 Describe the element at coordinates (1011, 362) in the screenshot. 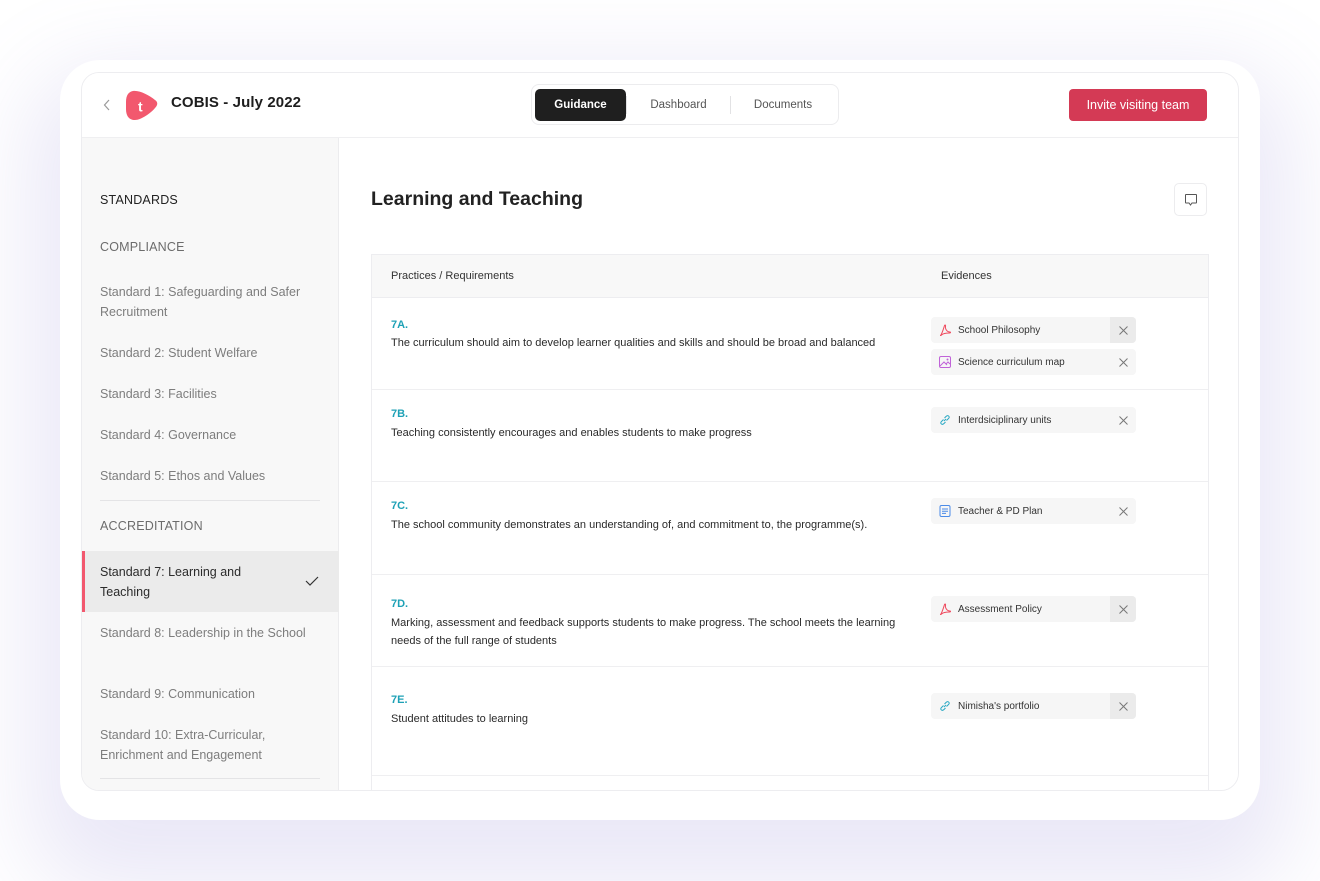

I see `evidence-name: Science curriculum map` at that location.